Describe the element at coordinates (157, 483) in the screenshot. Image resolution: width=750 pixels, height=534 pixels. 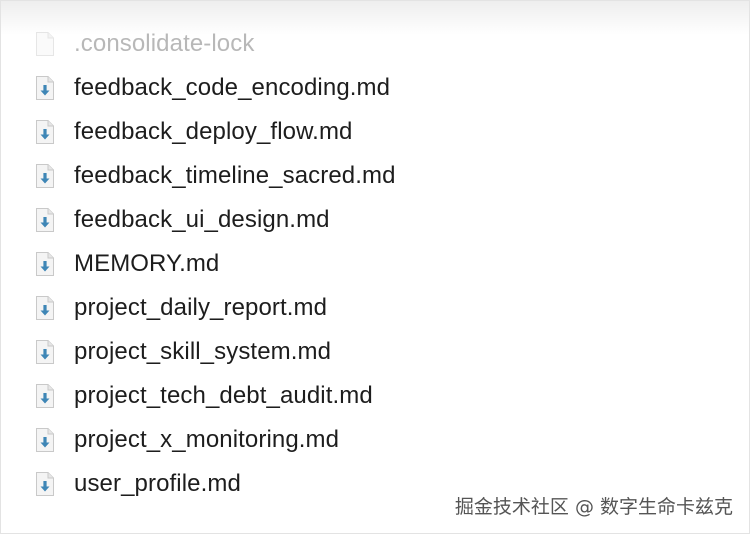
I see `file-name: user_profile.md` at that location.